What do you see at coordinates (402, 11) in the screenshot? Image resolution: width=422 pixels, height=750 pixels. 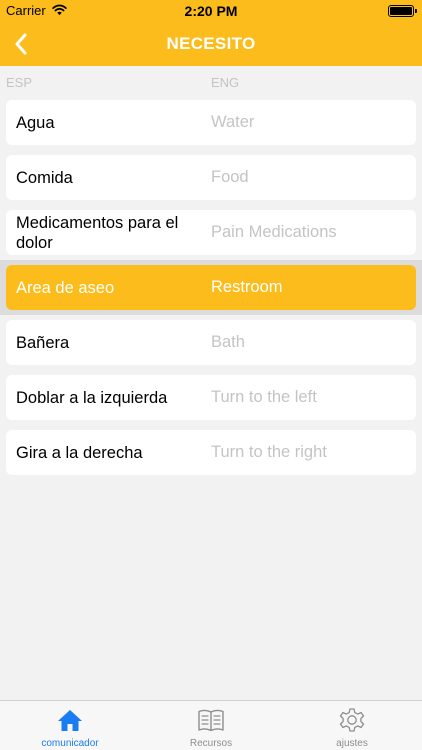 I see `battery-icon` at bounding box center [402, 11].